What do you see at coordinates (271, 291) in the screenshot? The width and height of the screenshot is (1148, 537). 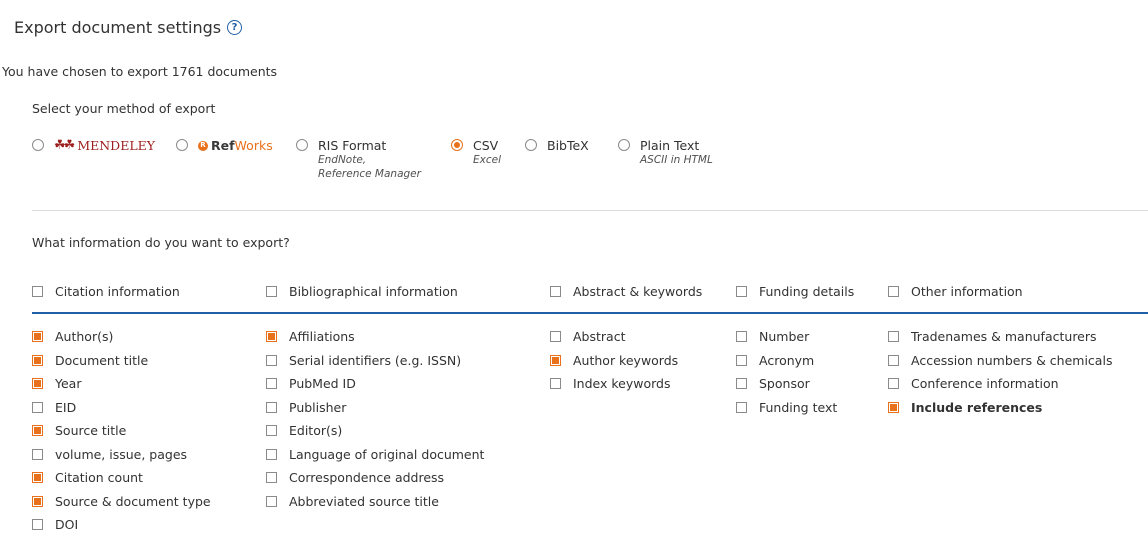 I see `checkbox-bibliographical-information` at bounding box center [271, 291].